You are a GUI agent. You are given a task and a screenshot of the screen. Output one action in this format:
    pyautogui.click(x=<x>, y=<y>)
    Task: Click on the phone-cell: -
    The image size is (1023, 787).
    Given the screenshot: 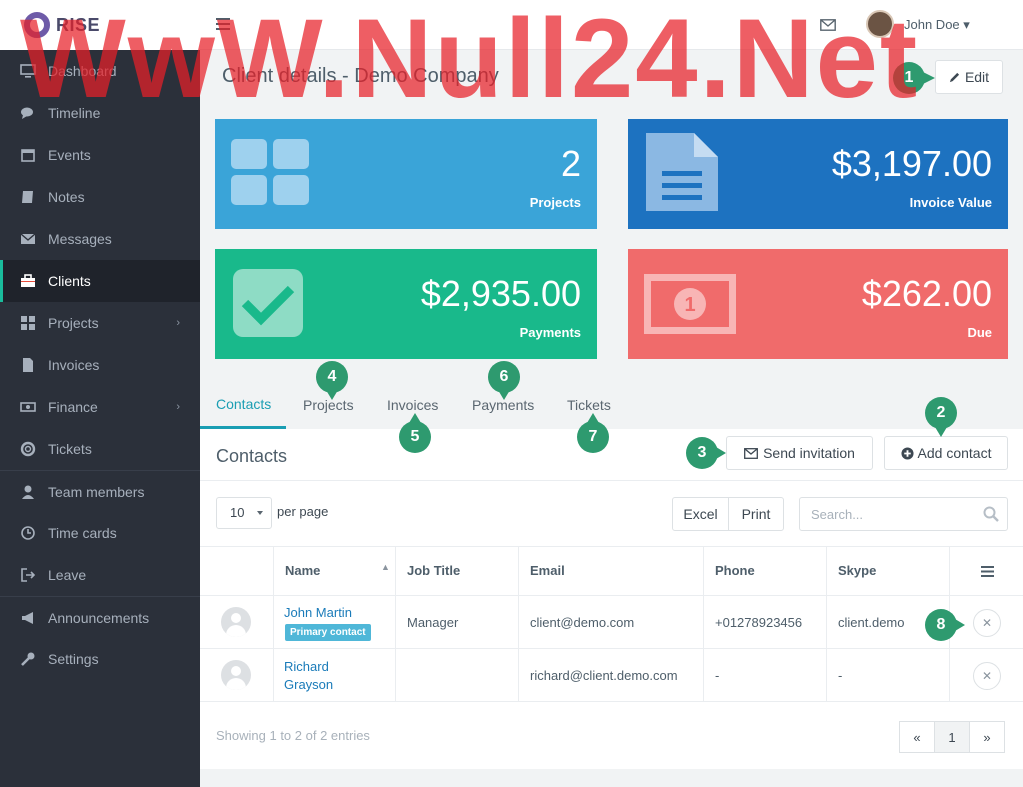 What is the action you would take?
    pyautogui.click(x=717, y=675)
    